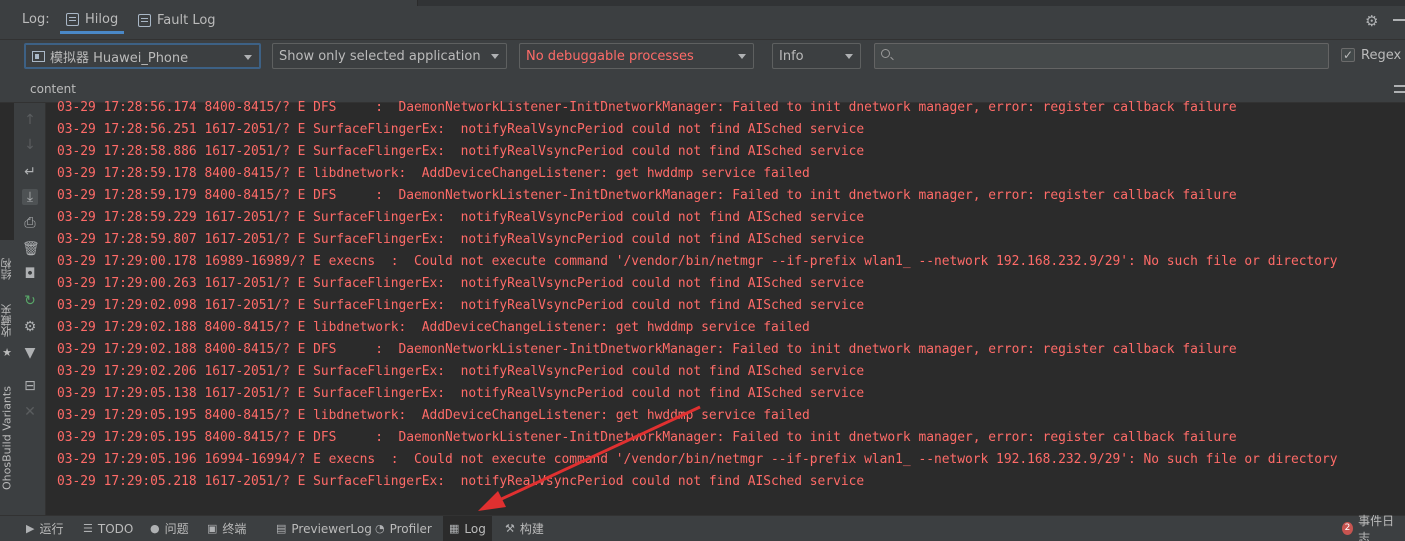  What do you see at coordinates (30, 223) in the screenshot?
I see `print-icon: ⎙` at bounding box center [30, 223].